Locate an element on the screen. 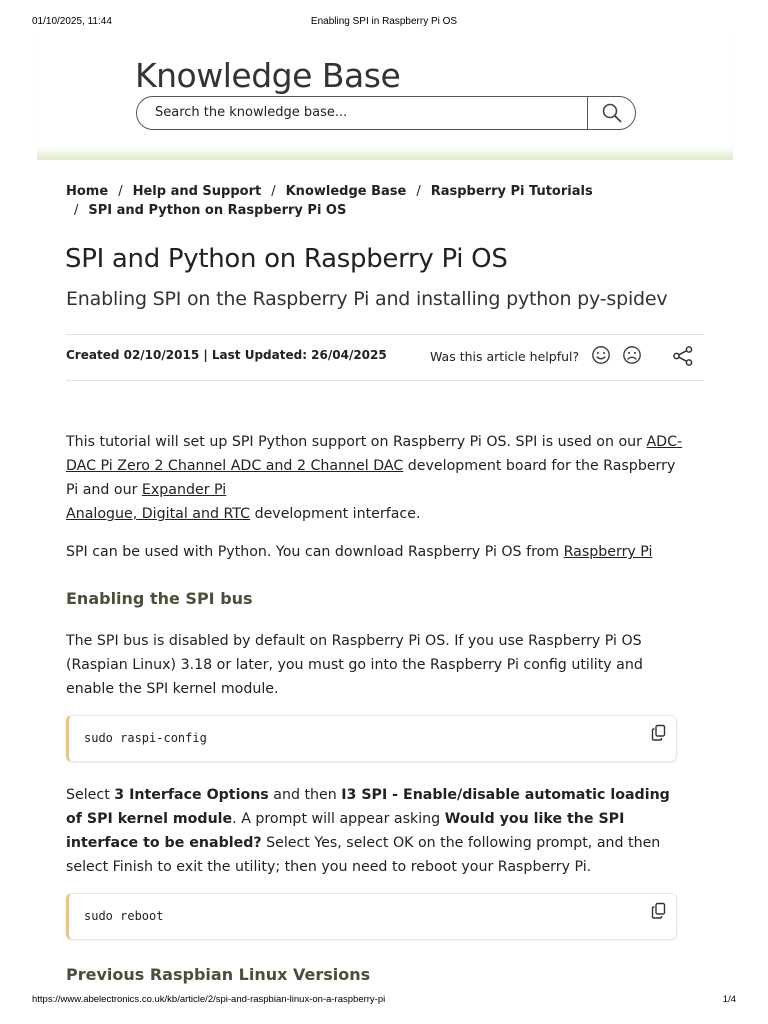 Image resolution: width=768 pixels, height=1024 pixels. code-block-raspi-config: sudo raspi-config is located at coordinates (371, 738).